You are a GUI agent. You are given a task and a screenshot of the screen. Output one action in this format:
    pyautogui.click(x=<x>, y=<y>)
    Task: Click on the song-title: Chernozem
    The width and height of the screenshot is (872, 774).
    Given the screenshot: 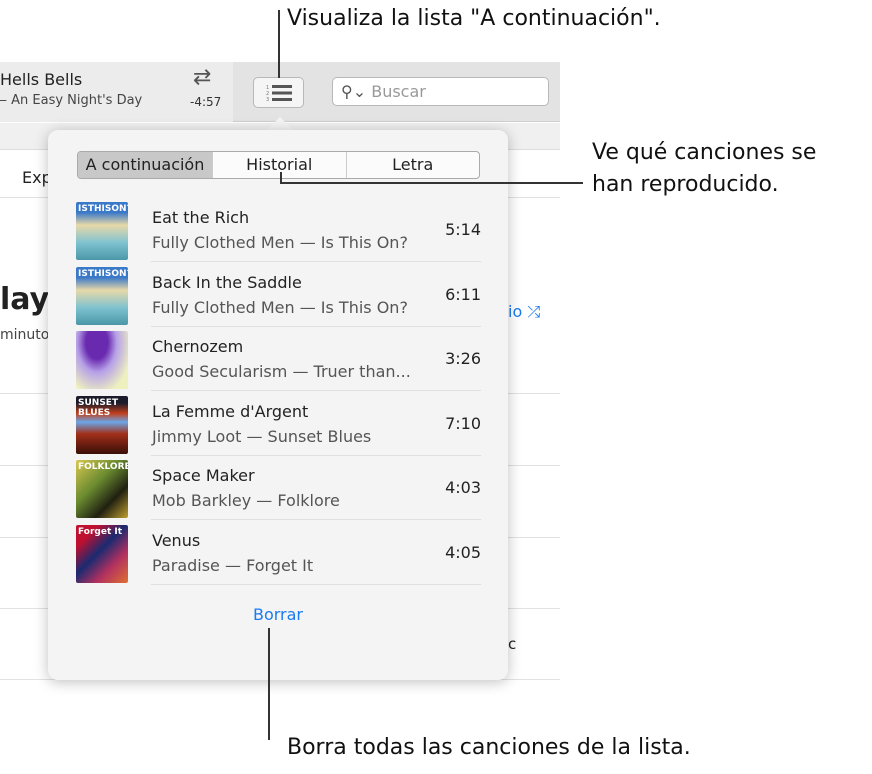 What is the action you would take?
    pyautogui.click(x=198, y=346)
    